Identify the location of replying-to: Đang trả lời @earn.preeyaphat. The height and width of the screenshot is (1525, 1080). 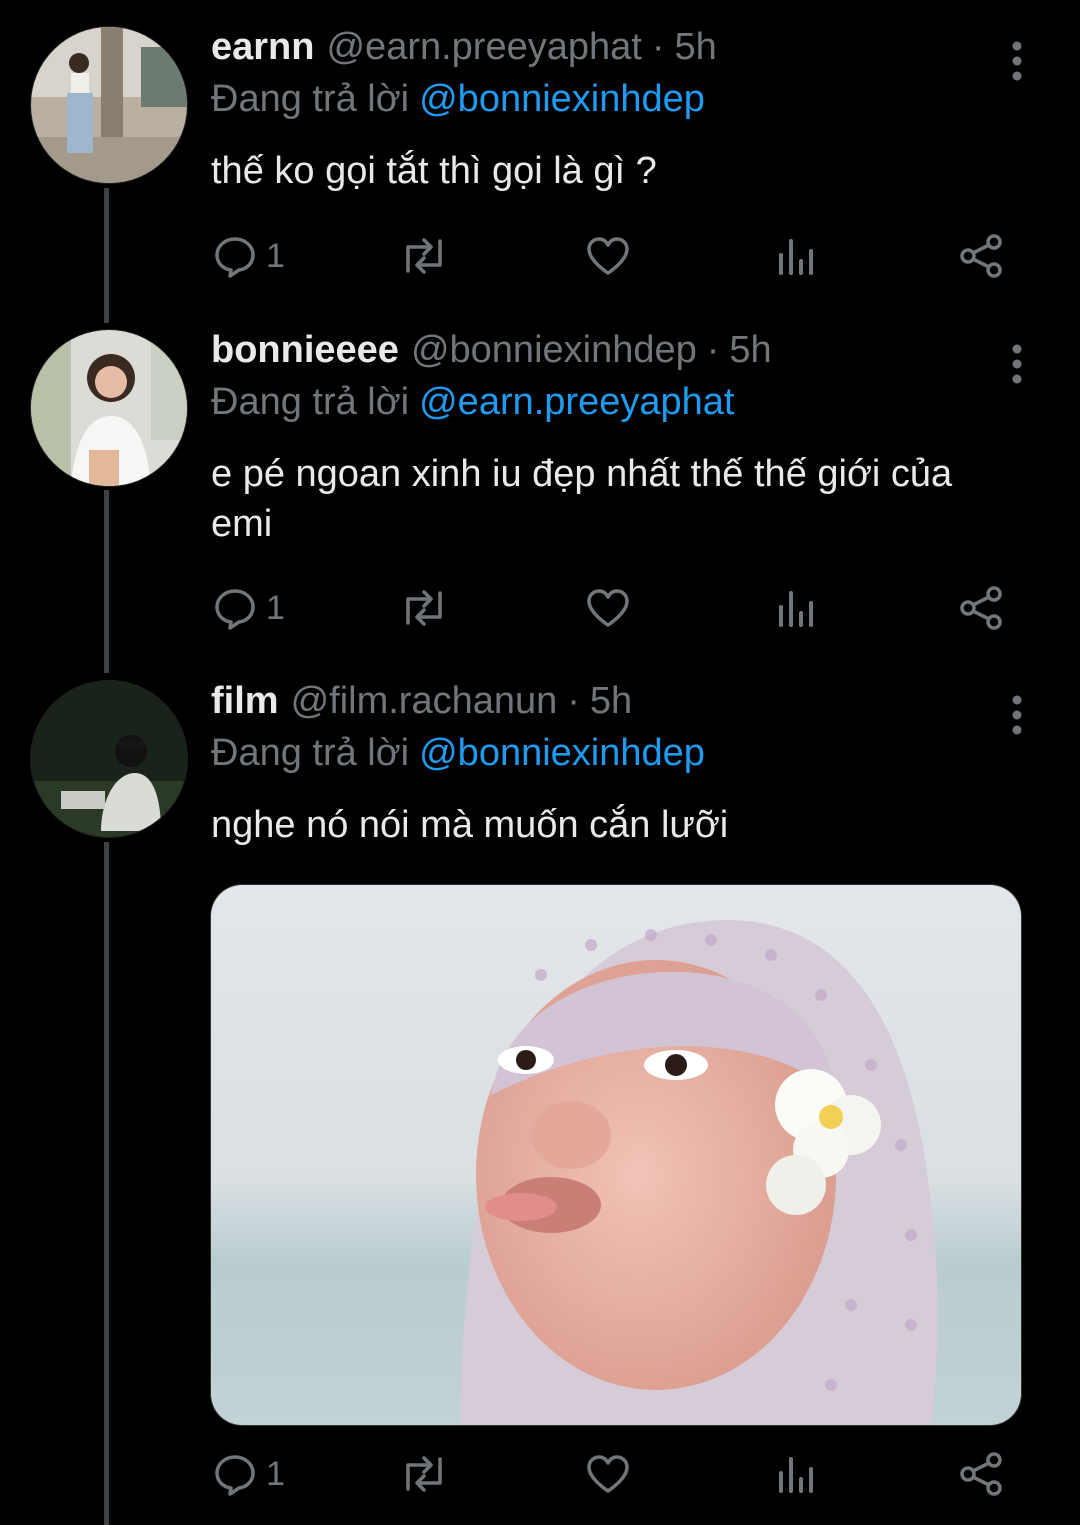
(472, 402).